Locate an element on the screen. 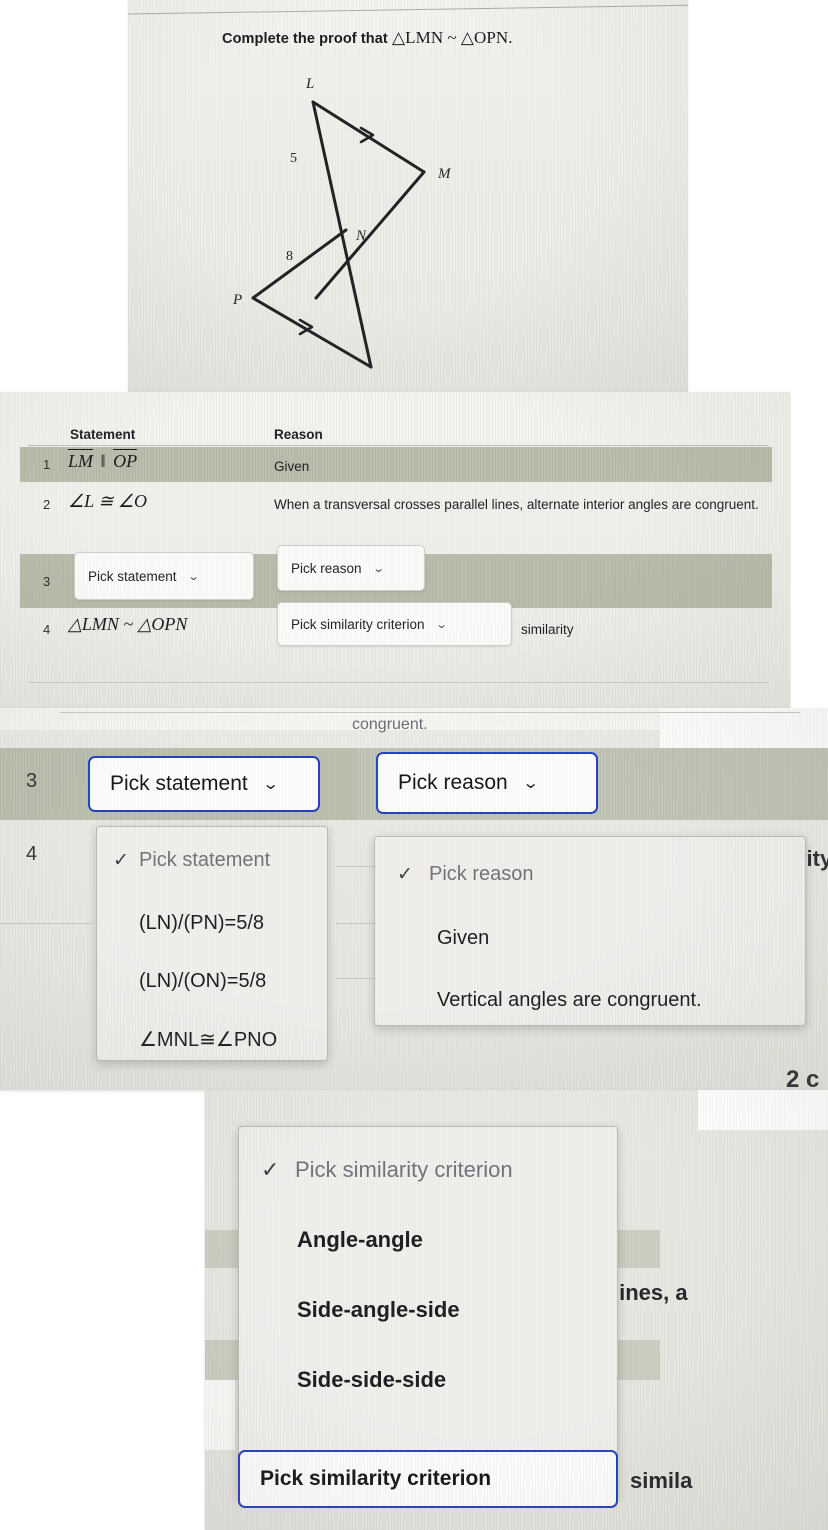 Image resolution: width=828 pixels, height=1530 pixels. row-3-statement-select-label: Pick statement is located at coordinates (132, 576).